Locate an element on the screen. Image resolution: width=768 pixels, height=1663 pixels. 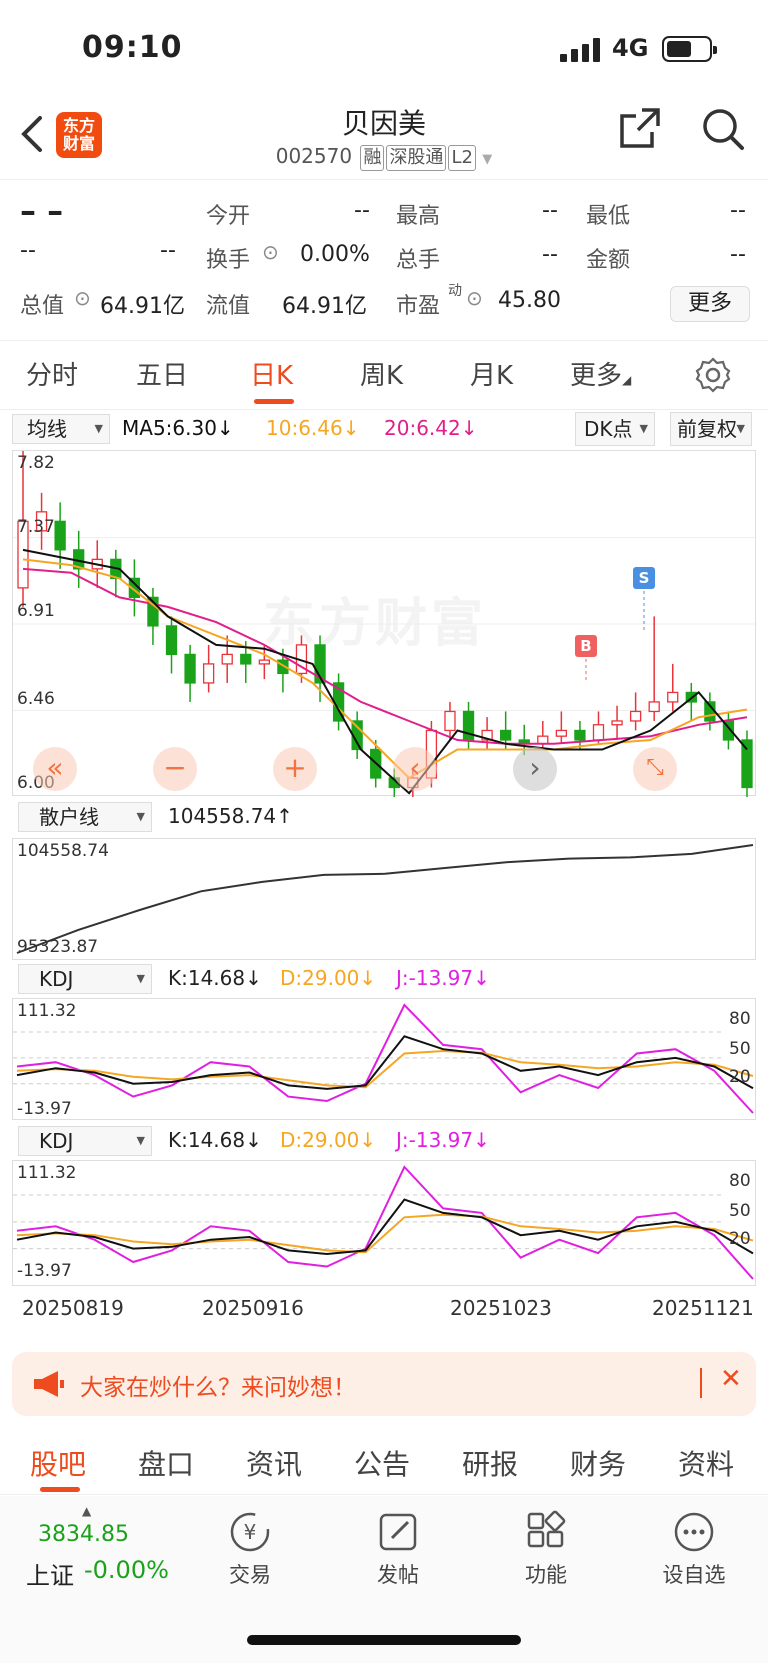
trade-button: ¥ 交易 is located at coordinates (250, 1549).